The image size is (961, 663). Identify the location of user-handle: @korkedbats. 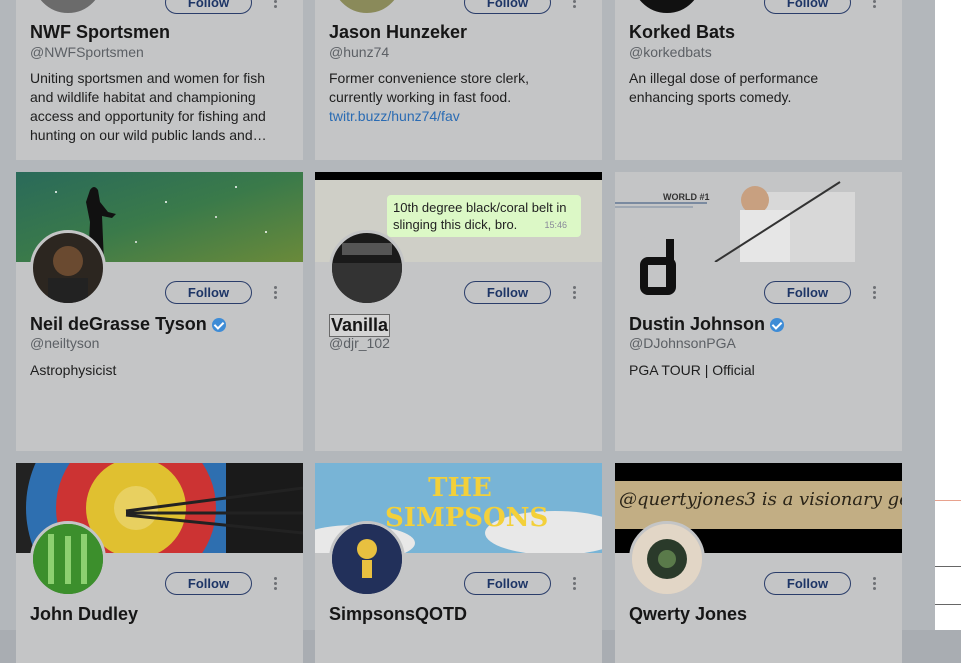
(670, 52).